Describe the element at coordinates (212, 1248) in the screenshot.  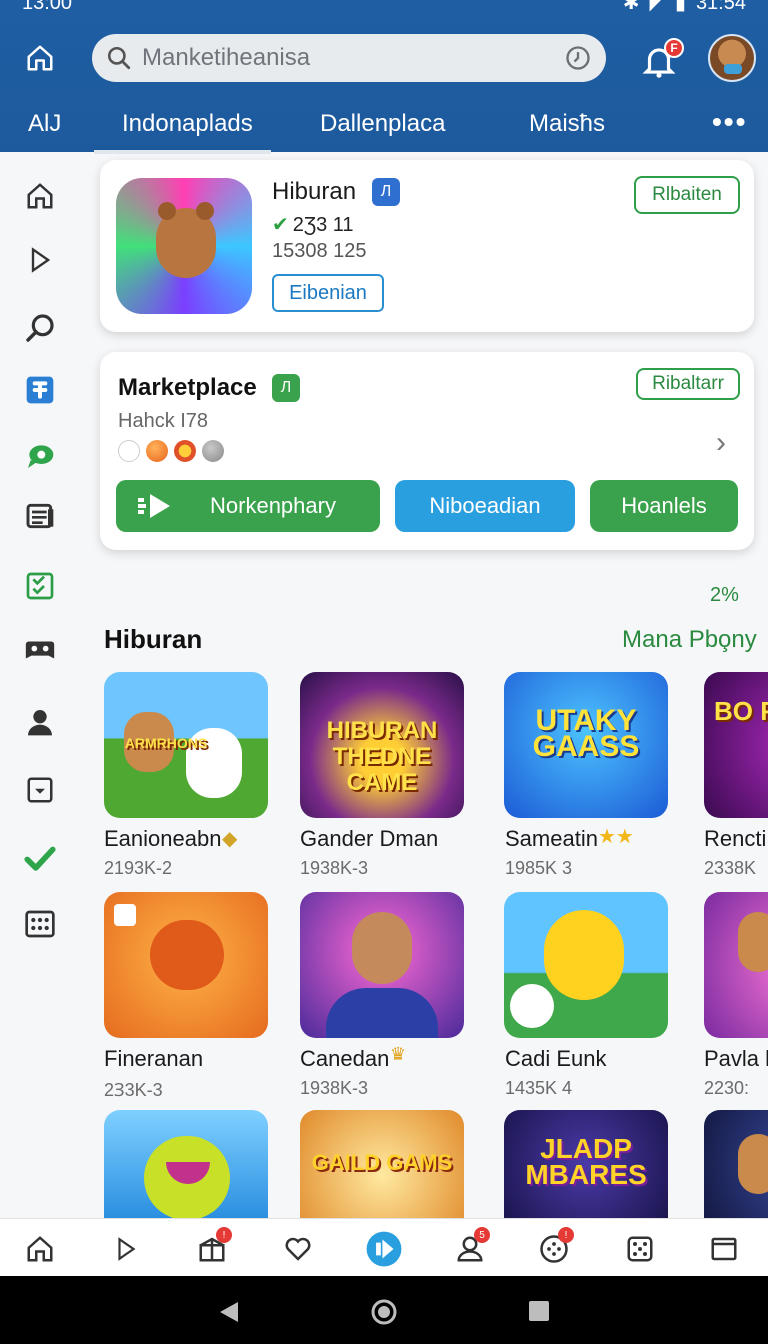
I see `nav-gift: !` at that location.